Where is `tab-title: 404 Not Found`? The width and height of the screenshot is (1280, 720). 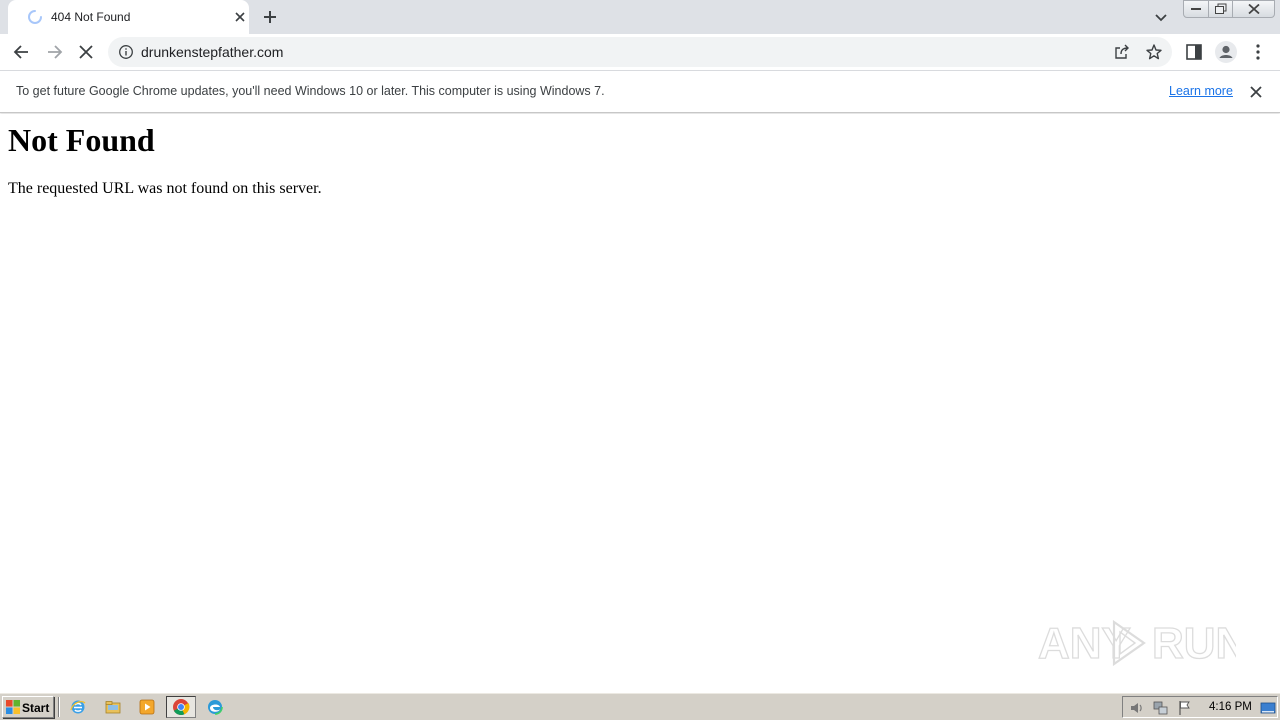 tab-title: 404 Not Found is located at coordinates (91, 17).